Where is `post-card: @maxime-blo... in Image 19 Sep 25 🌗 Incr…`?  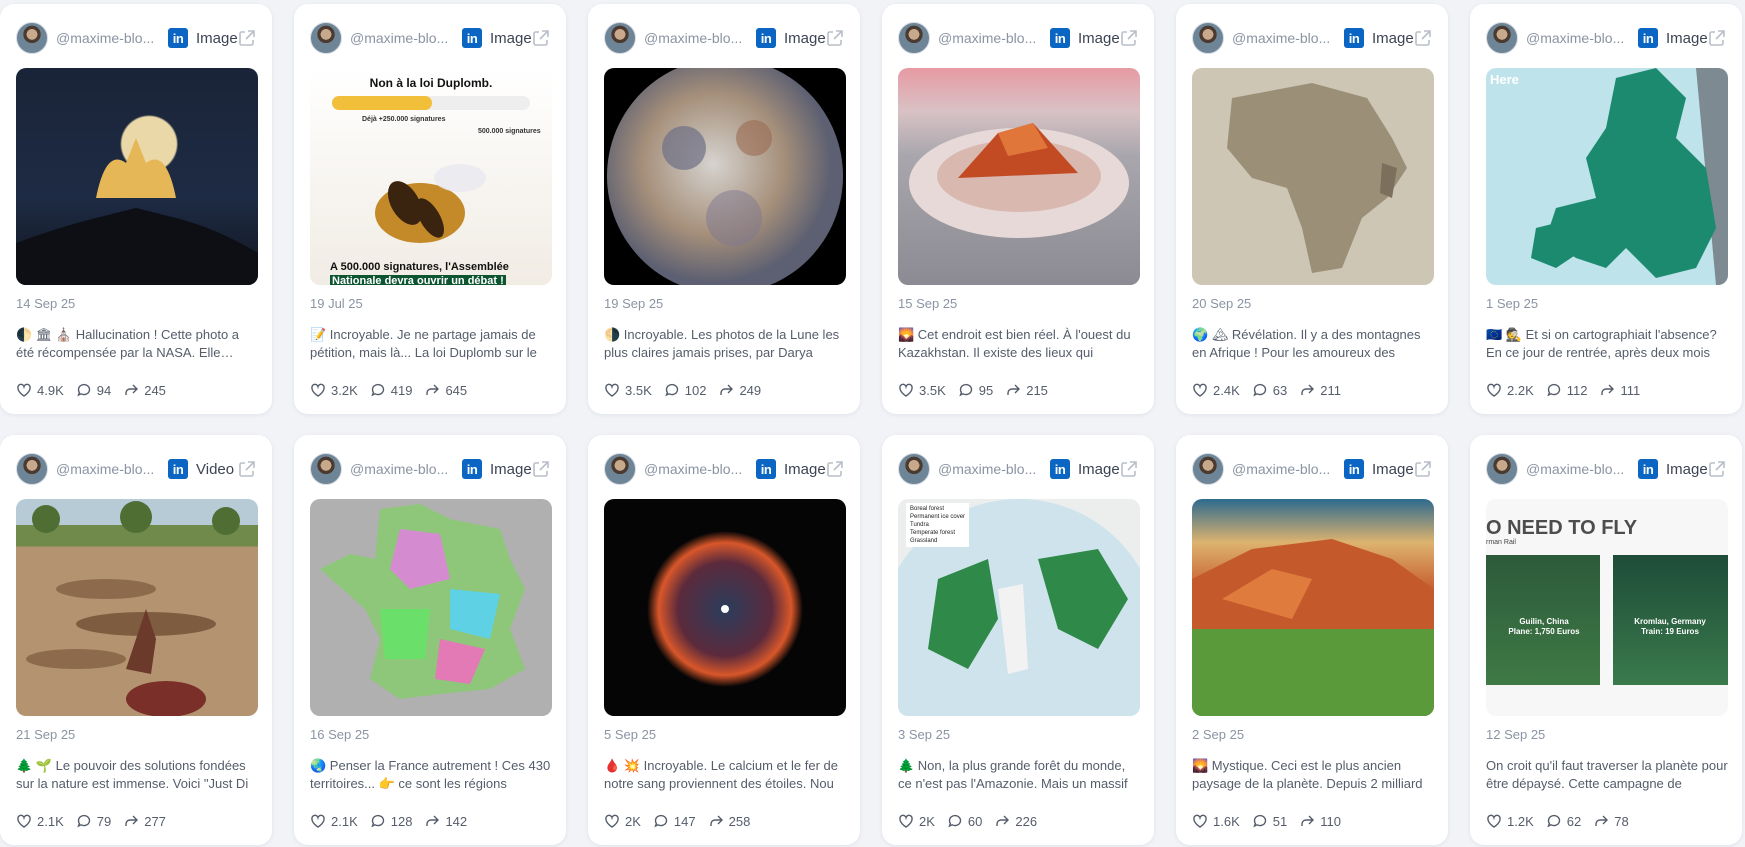 post-card: @maxime-blo... in Image 19 Sep 25 🌗 Incr… is located at coordinates (724, 209).